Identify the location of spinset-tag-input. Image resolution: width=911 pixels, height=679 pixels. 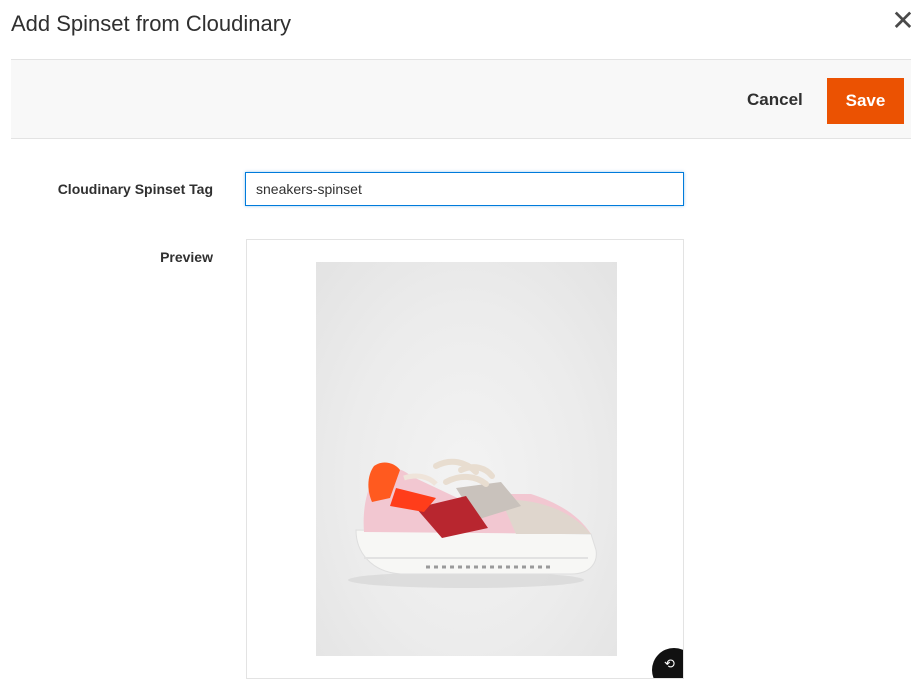
(464, 189).